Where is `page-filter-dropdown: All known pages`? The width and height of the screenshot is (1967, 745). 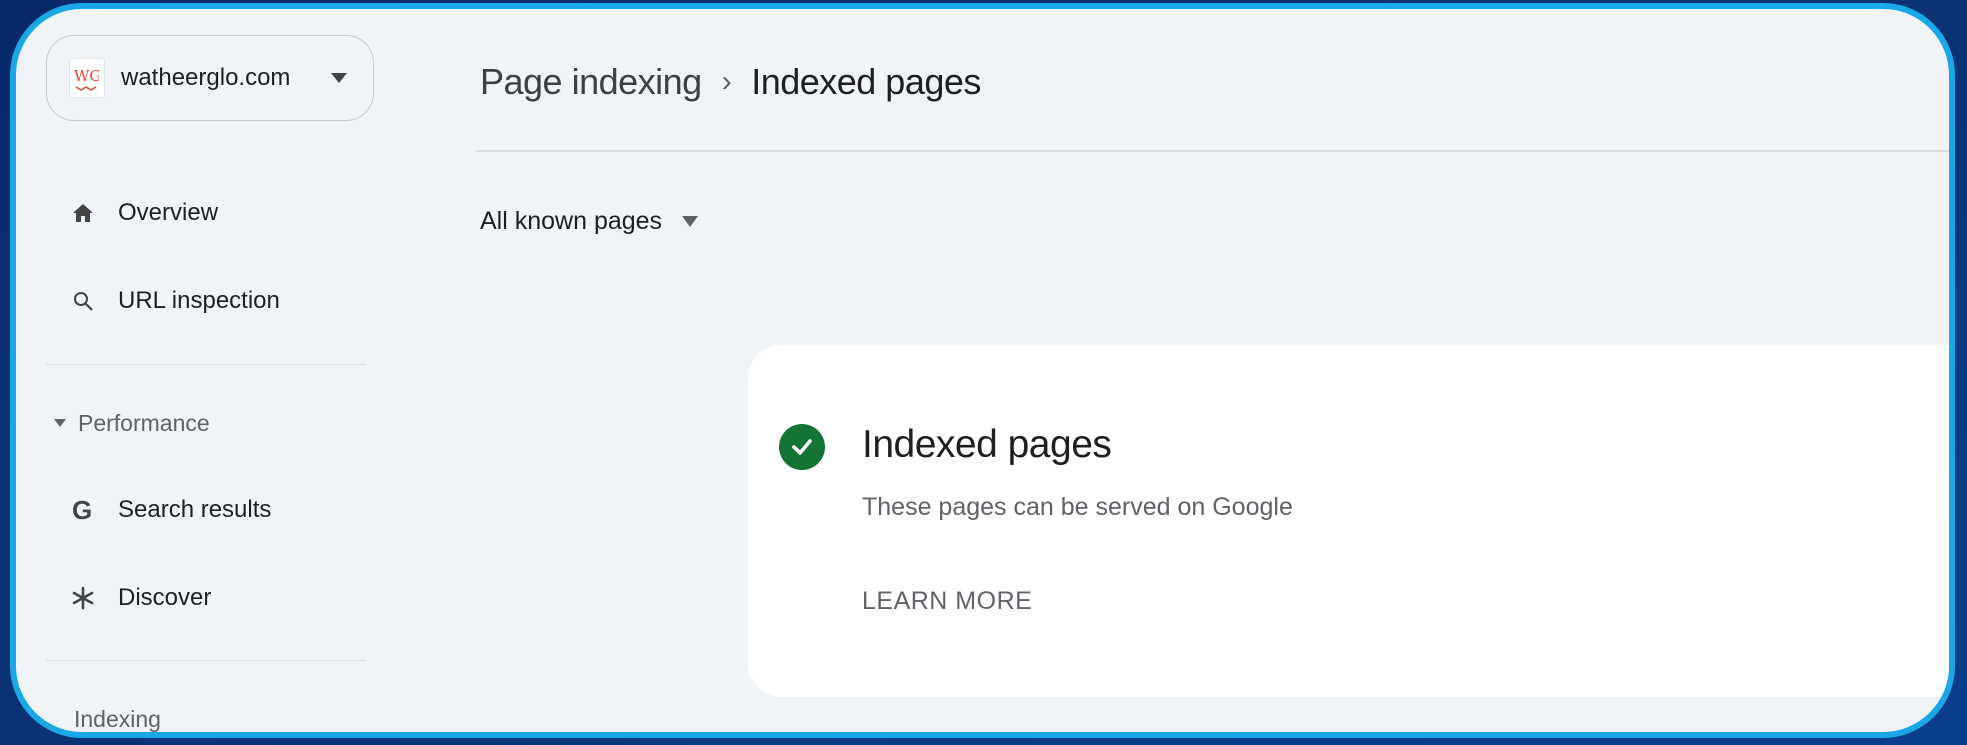 page-filter-dropdown: All known pages is located at coordinates (589, 221).